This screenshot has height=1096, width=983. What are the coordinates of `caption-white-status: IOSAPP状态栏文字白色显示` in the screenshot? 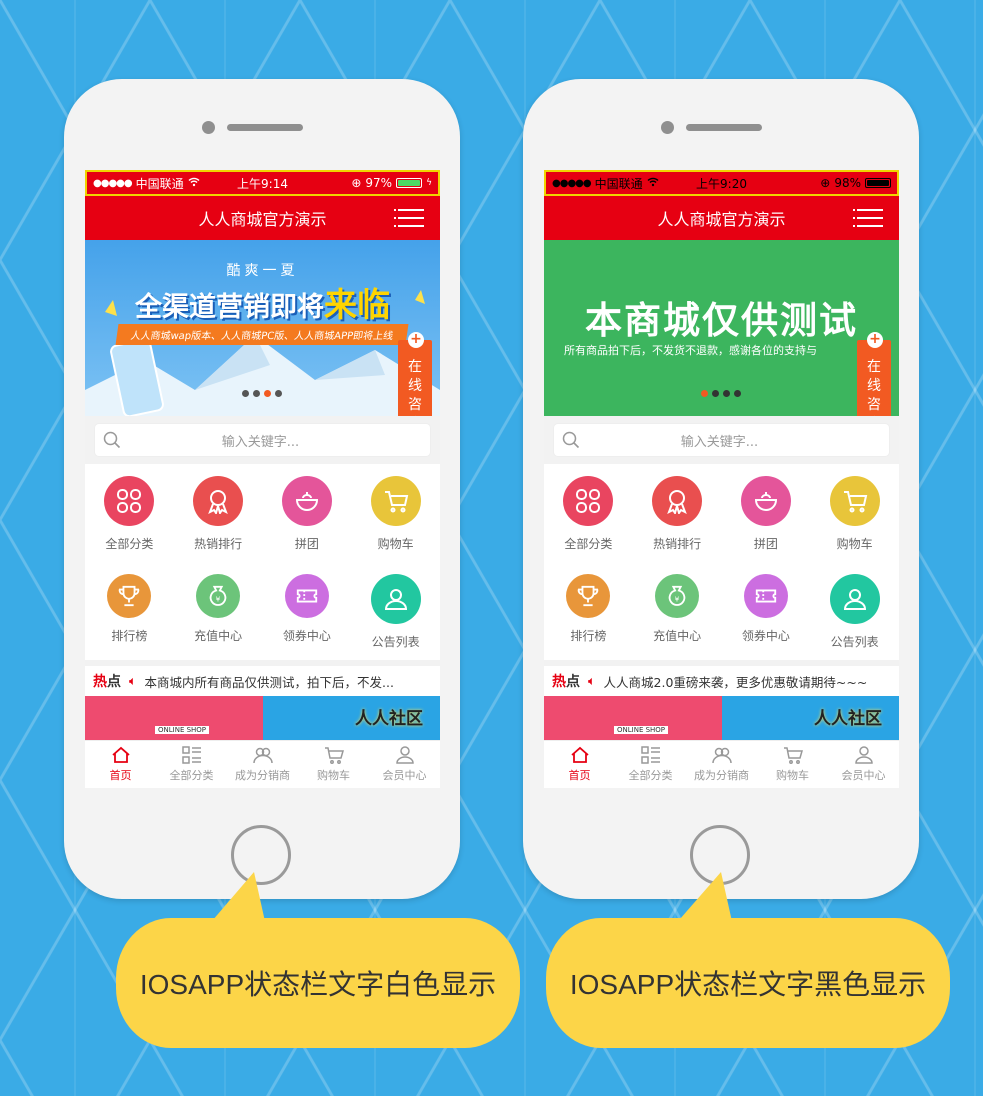 It's located at (318, 983).